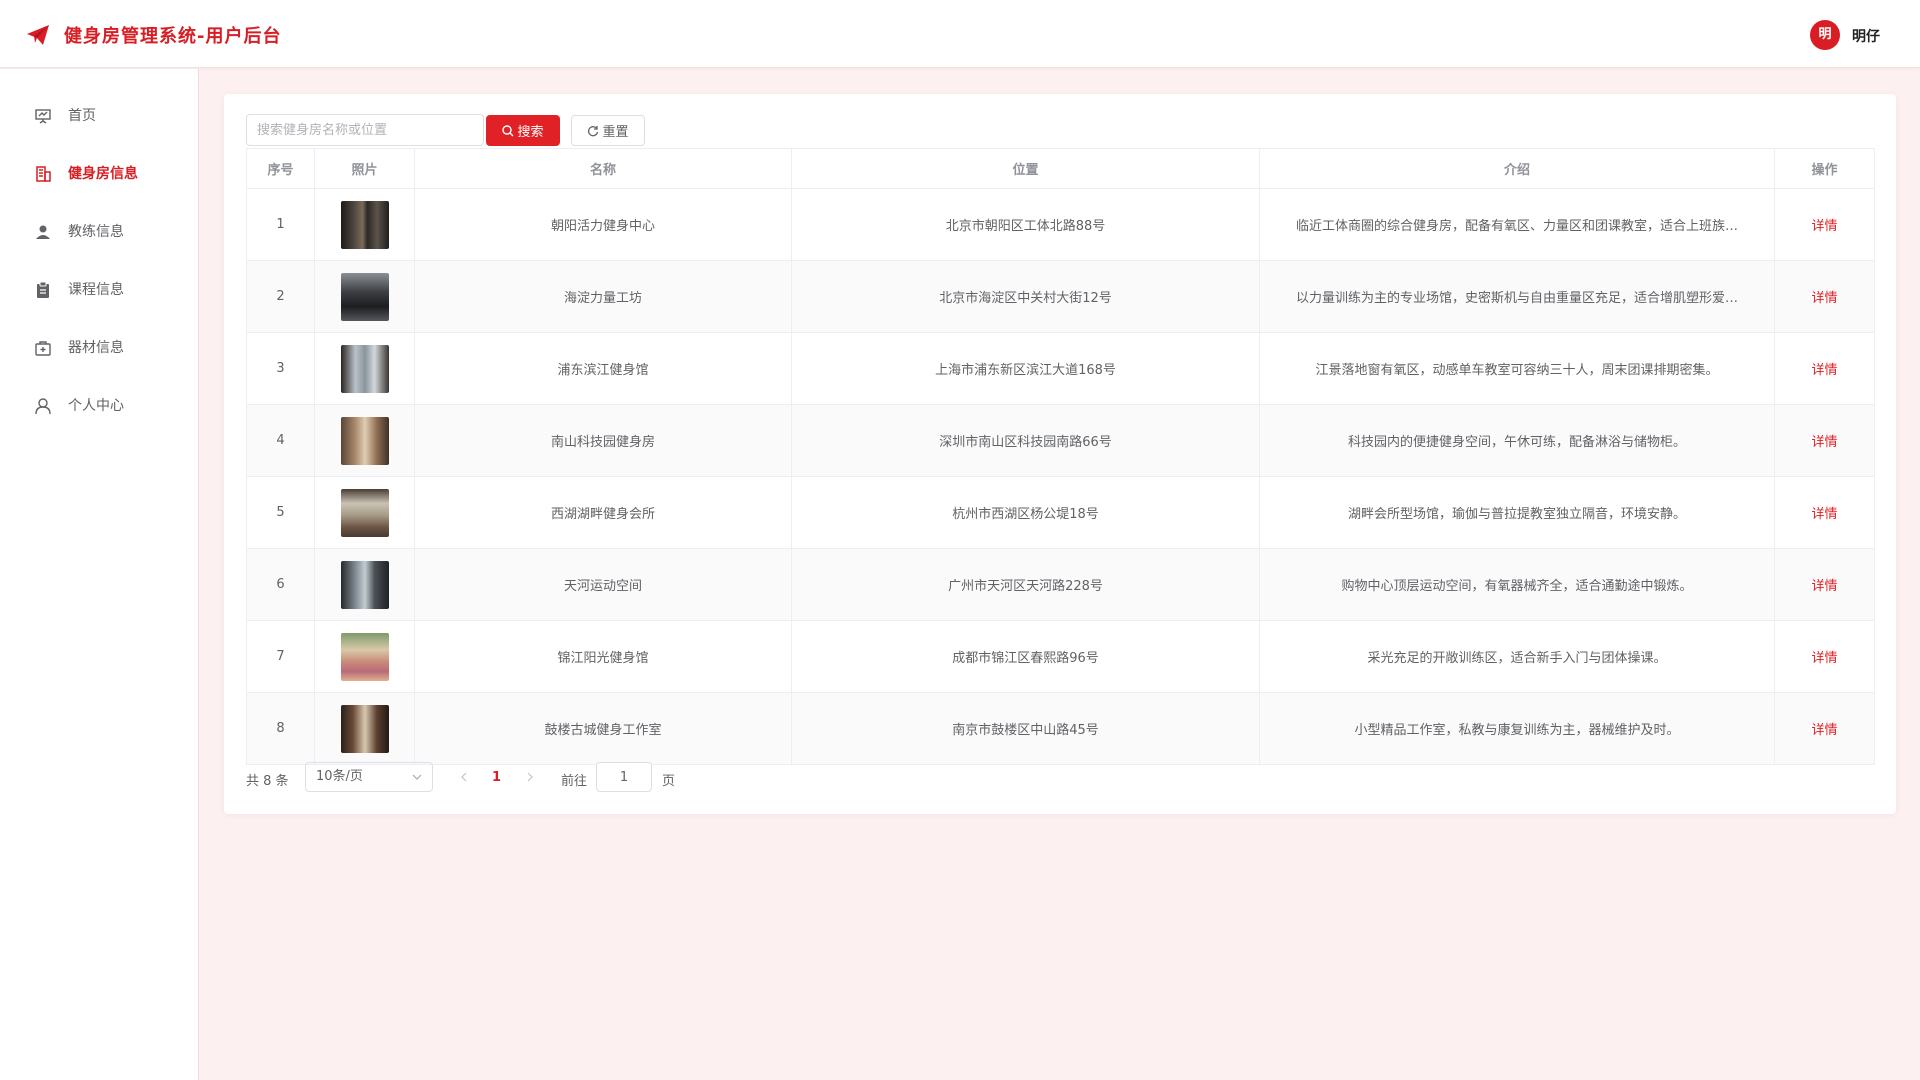 The width and height of the screenshot is (1920, 1080). Describe the element at coordinates (1025, 296) in the screenshot. I see `row-location: 北京市海淀区中关村大街12号` at that location.